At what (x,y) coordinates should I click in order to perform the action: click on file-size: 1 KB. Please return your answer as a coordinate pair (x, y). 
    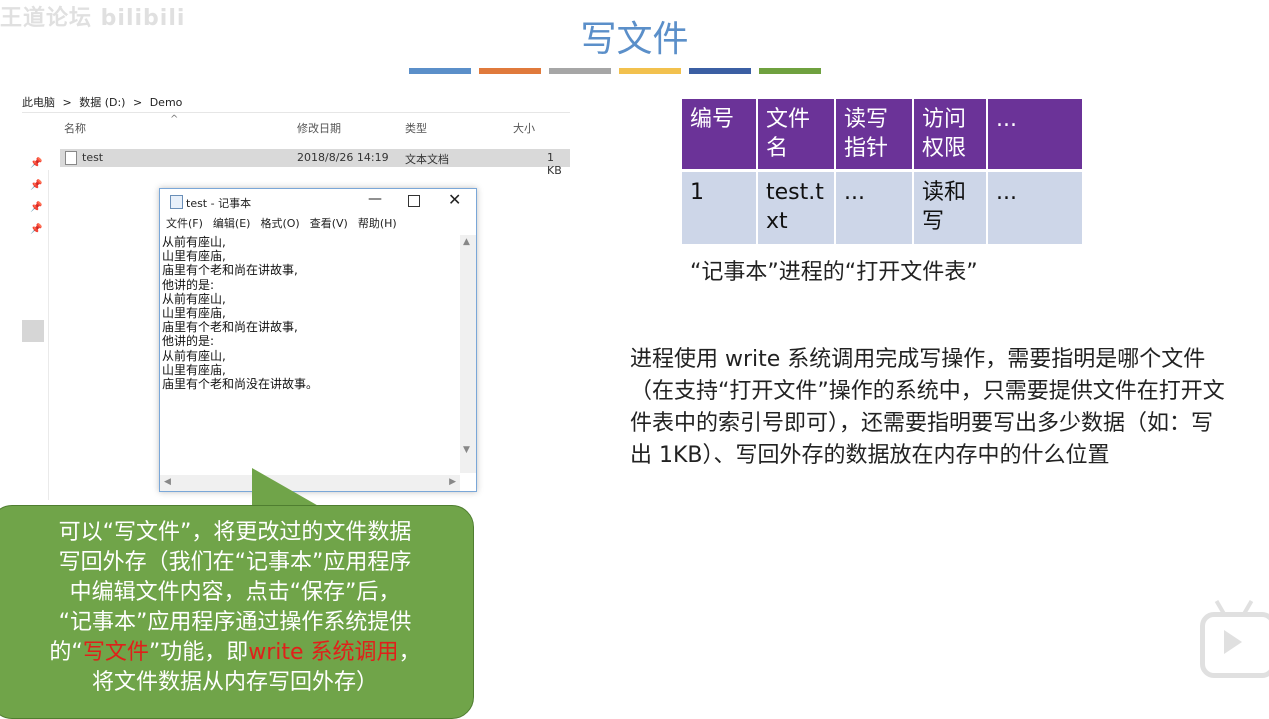
    Looking at the image, I should click on (554, 164).